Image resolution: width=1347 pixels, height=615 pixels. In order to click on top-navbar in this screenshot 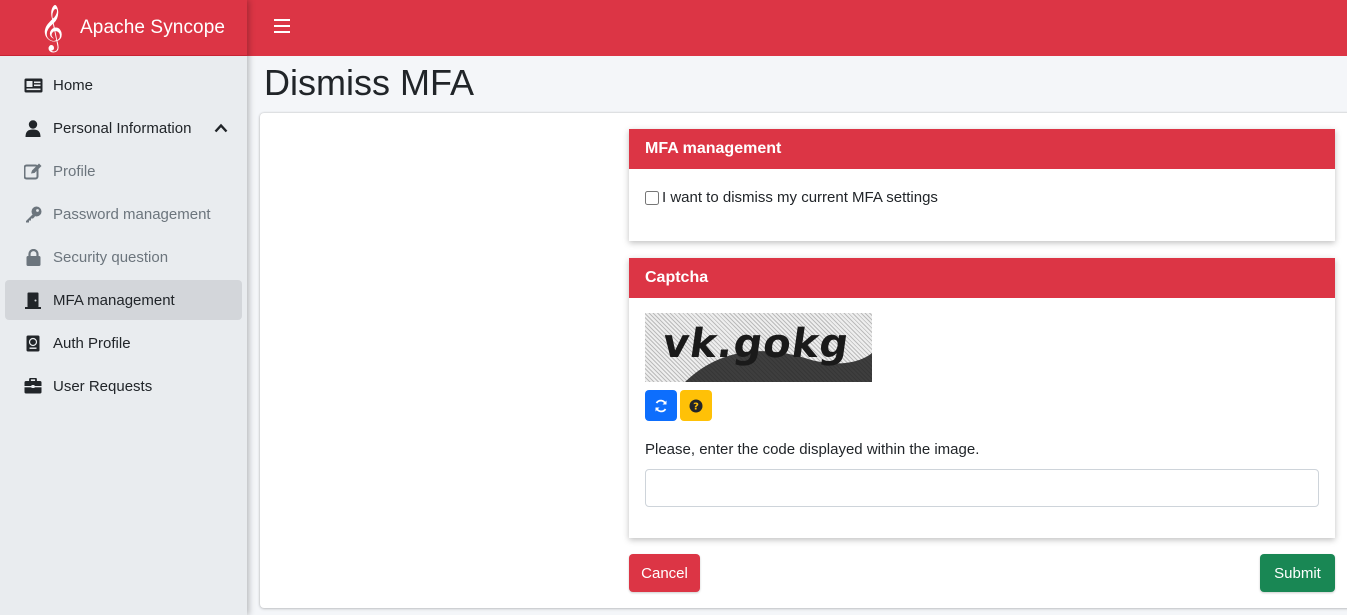, I will do `click(797, 28)`.